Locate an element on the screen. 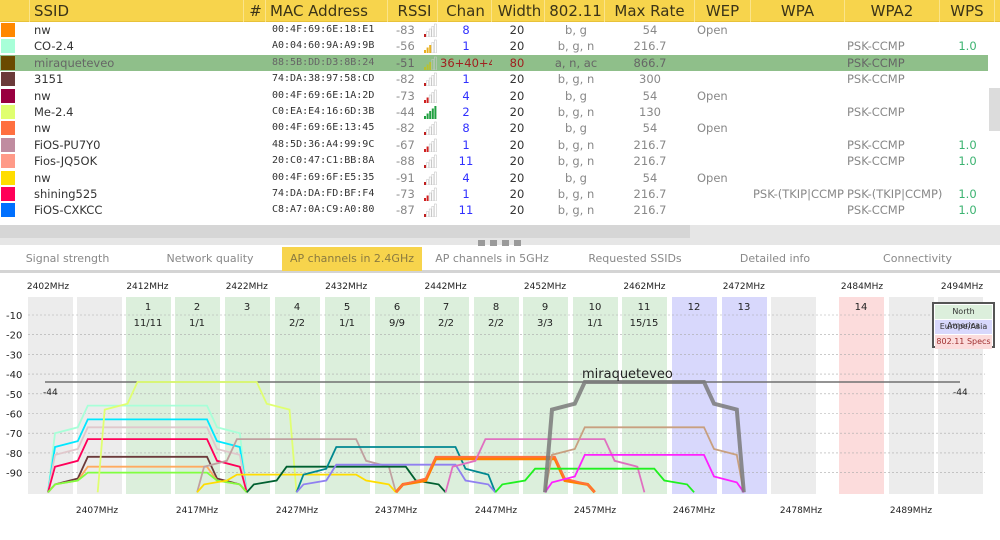 This screenshot has width=1000, height=540. channel-number-label: 12 is located at coordinates (694, 307).